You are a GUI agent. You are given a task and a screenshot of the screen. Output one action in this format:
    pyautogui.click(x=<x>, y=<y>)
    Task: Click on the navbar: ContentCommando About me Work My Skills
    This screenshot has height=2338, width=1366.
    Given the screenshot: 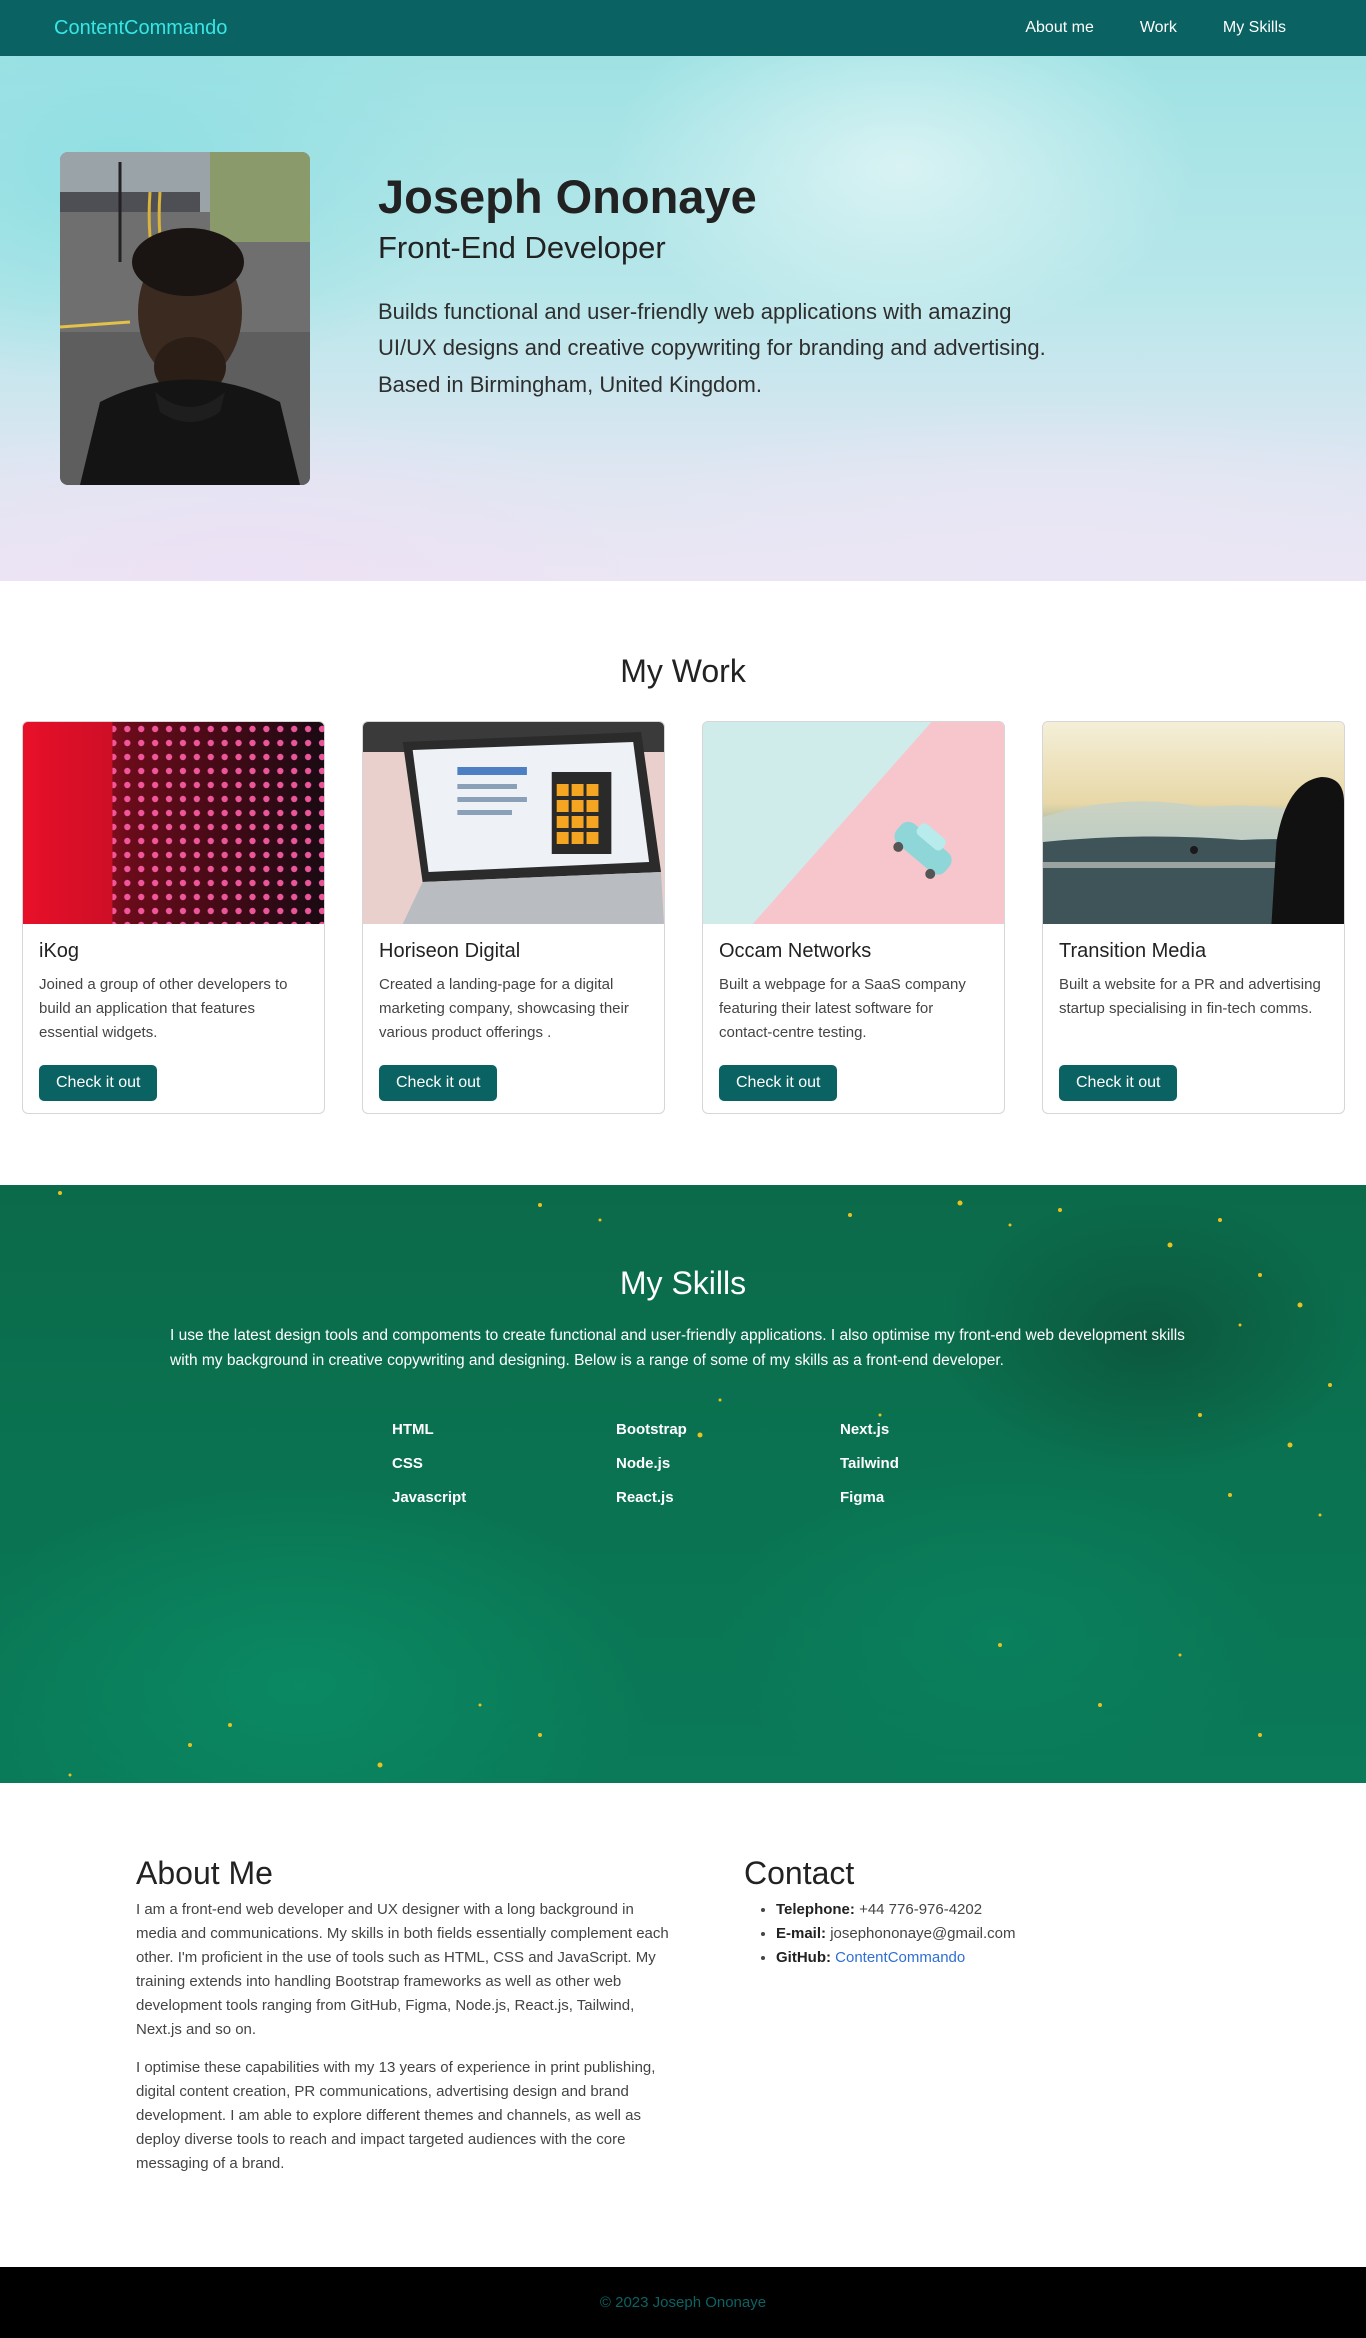 What is the action you would take?
    pyautogui.click(x=683, y=28)
    